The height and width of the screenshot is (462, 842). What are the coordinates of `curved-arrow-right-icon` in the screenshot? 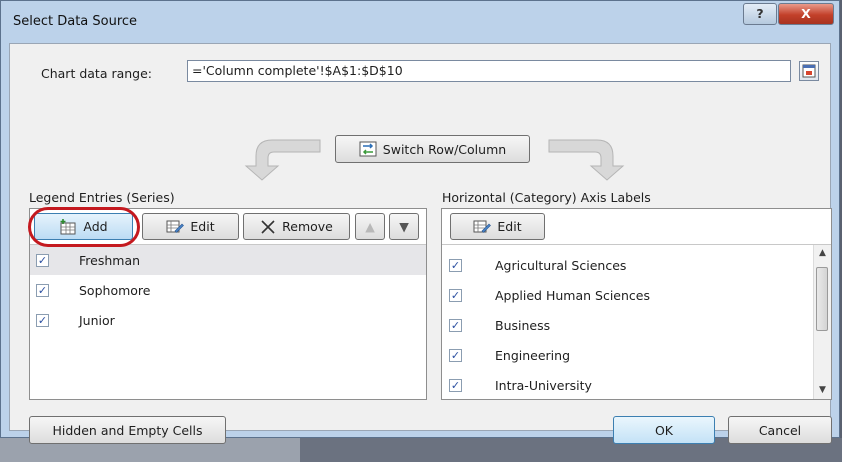 It's located at (586, 160).